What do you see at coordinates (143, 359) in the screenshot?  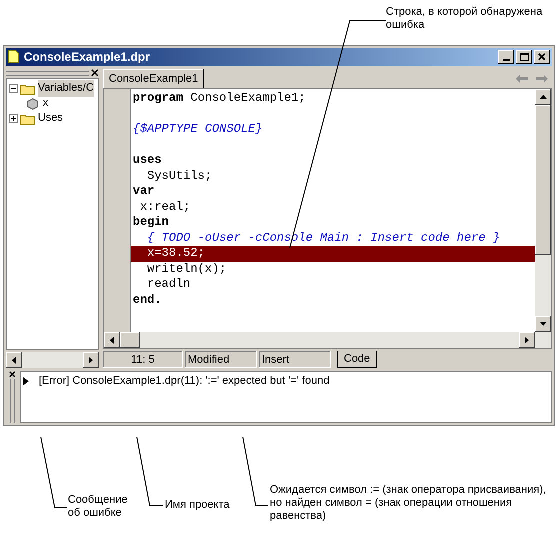 I see `cursor-position: 11: 5` at bounding box center [143, 359].